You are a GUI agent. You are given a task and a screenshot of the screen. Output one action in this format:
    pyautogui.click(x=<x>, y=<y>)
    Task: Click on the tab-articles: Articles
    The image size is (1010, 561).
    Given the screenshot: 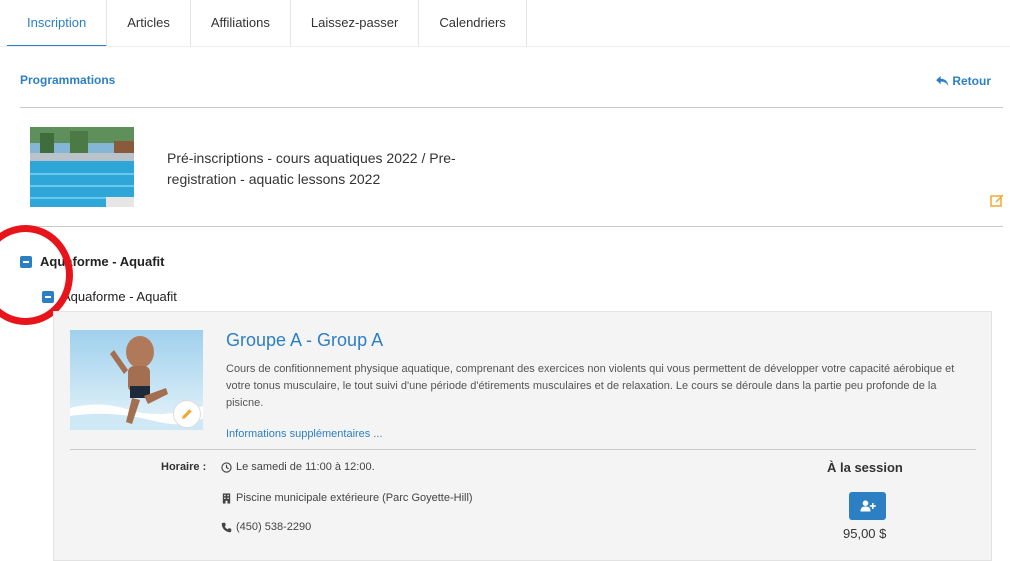 What is the action you would take?
    pyautogui.click(x=149, y=23)
    